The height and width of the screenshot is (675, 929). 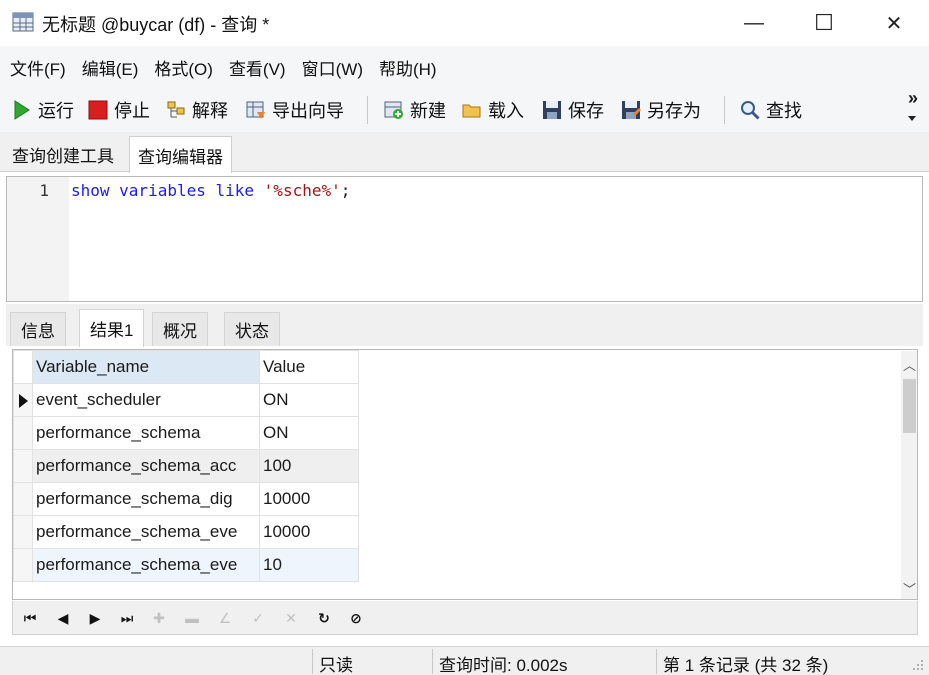 I want to click on menu-bar: 文件(F) 编辑(E) 格式(O) 查看(V) 窗口(W) 帮助(H), so click(x=464, y=67).